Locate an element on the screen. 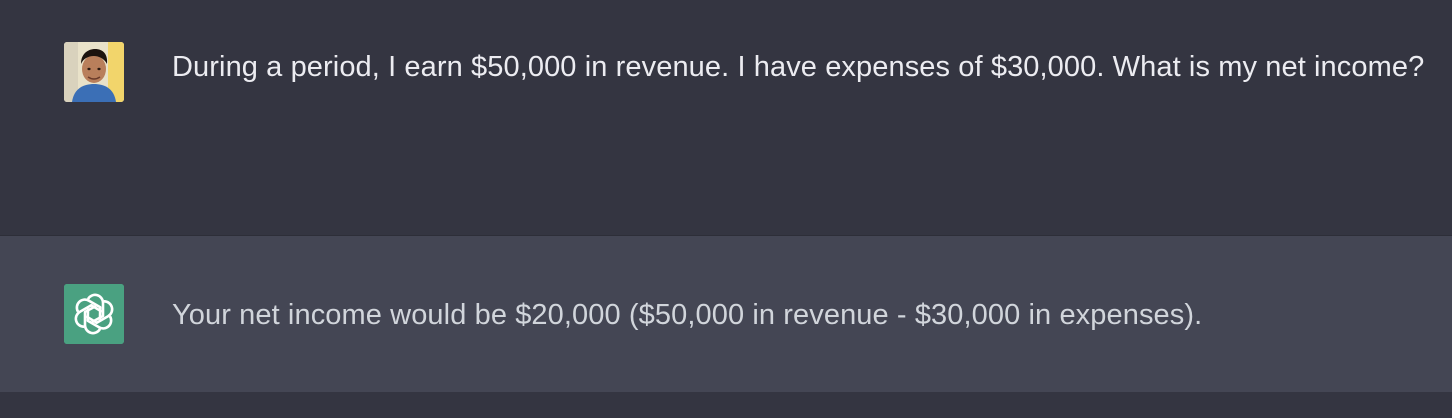  user-photo-avatar is located at coordinates (94, 72).